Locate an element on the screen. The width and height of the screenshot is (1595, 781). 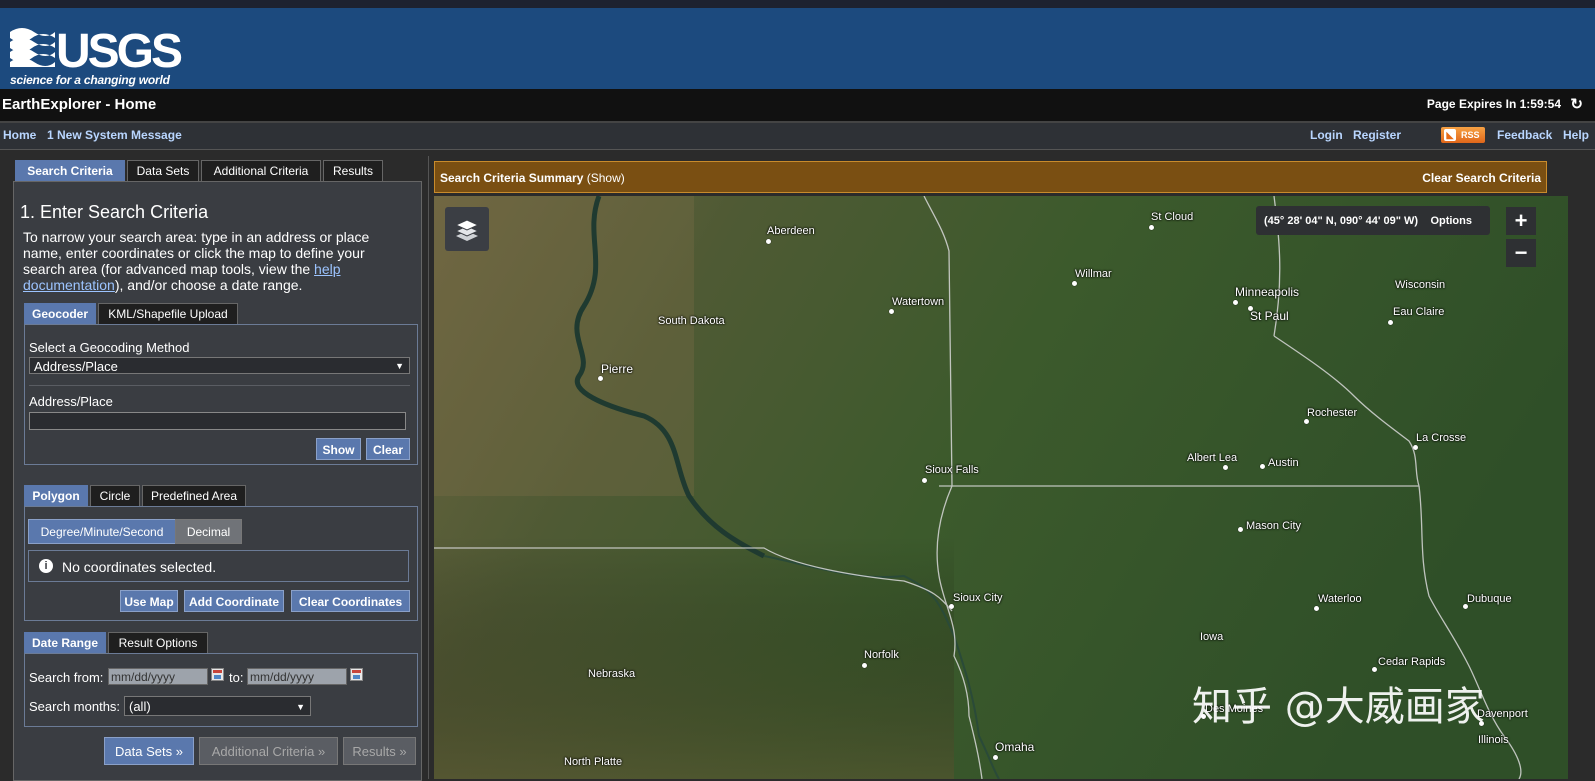
nav-help: Help is located at coordinates (1576, 135).